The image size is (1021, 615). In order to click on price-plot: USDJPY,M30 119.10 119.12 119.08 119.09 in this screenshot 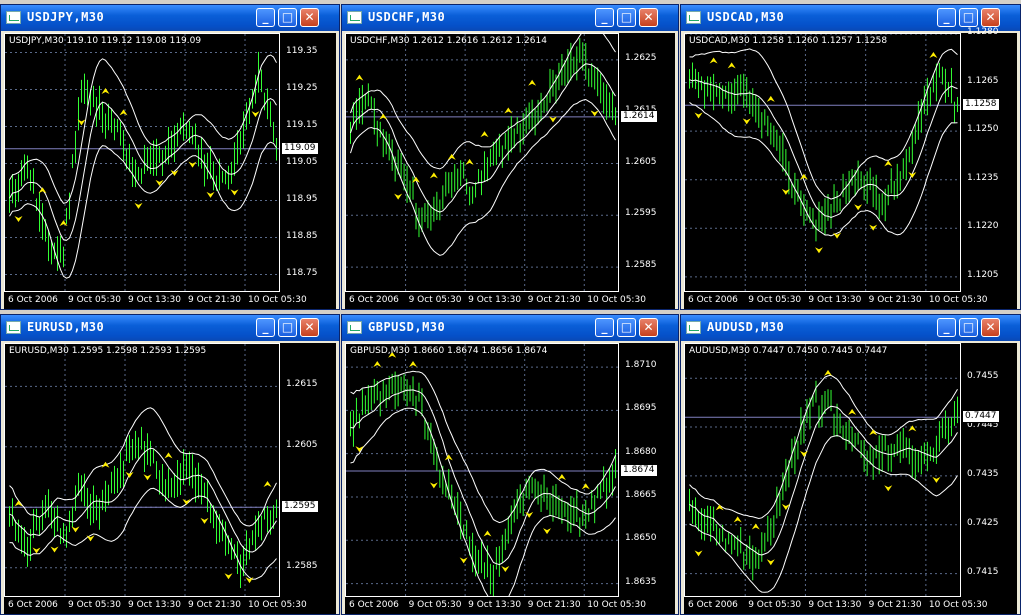, I will do `click(142, 162)`.